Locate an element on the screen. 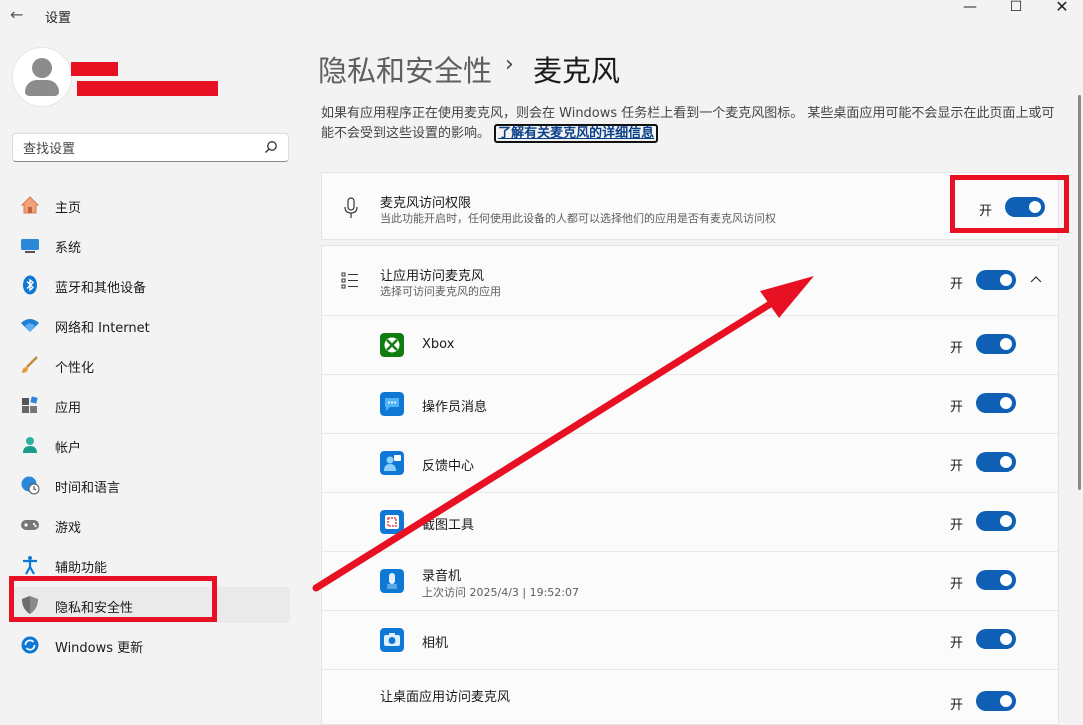 This screenshot has height=725, width=1083. home-icon is located at coordinates (30, 205).